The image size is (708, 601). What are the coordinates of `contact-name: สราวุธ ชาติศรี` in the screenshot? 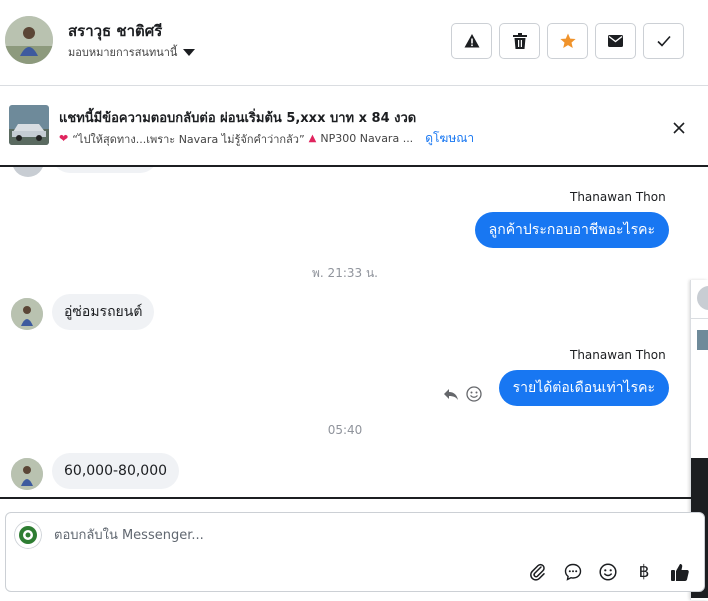 It's located at (115, 31).